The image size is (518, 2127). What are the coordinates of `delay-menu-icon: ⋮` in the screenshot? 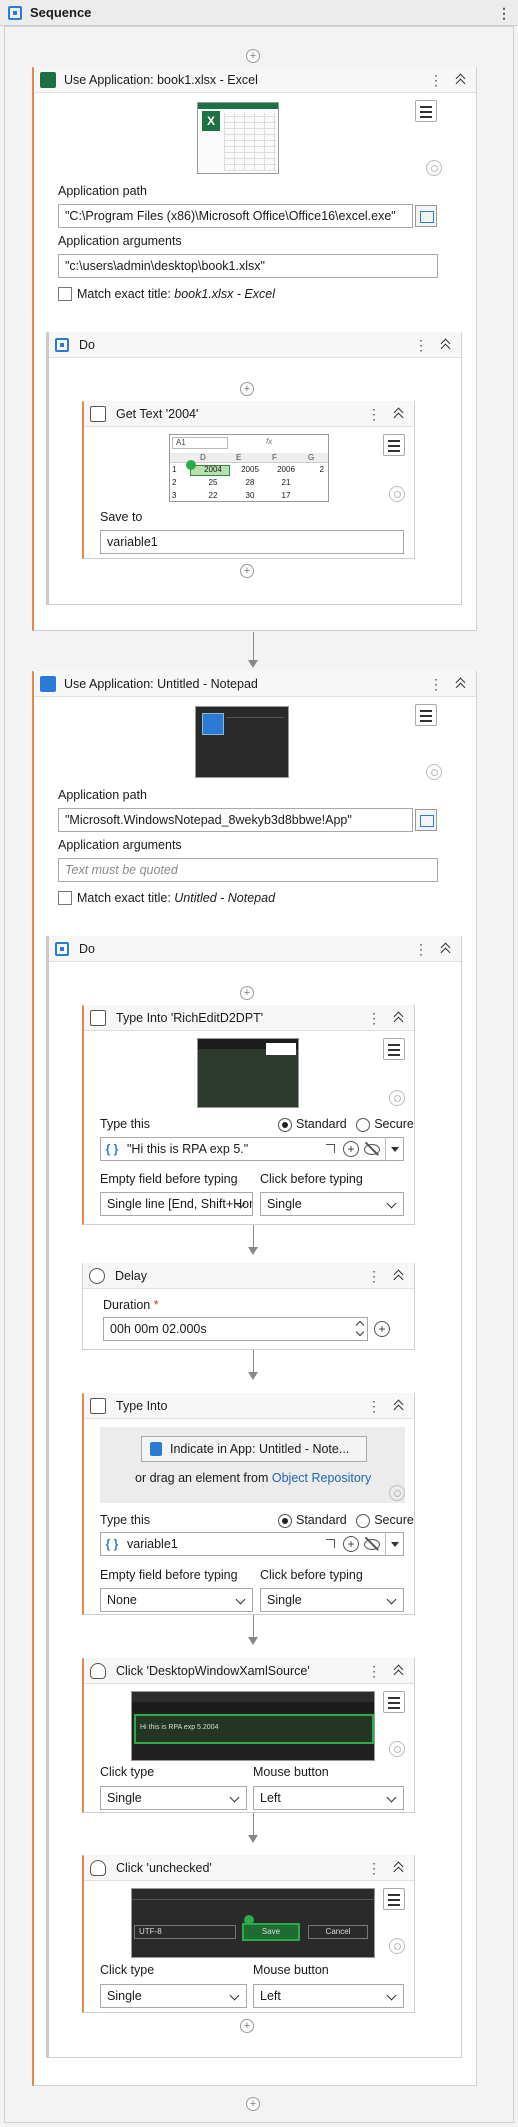 It's located at (374, 1276).